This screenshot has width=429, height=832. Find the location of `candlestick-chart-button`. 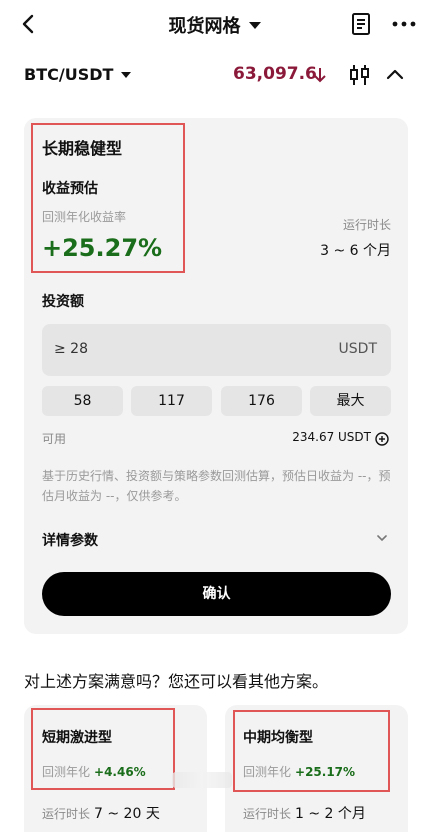

candlestick-chart-button is located at coordinates (360, 75).